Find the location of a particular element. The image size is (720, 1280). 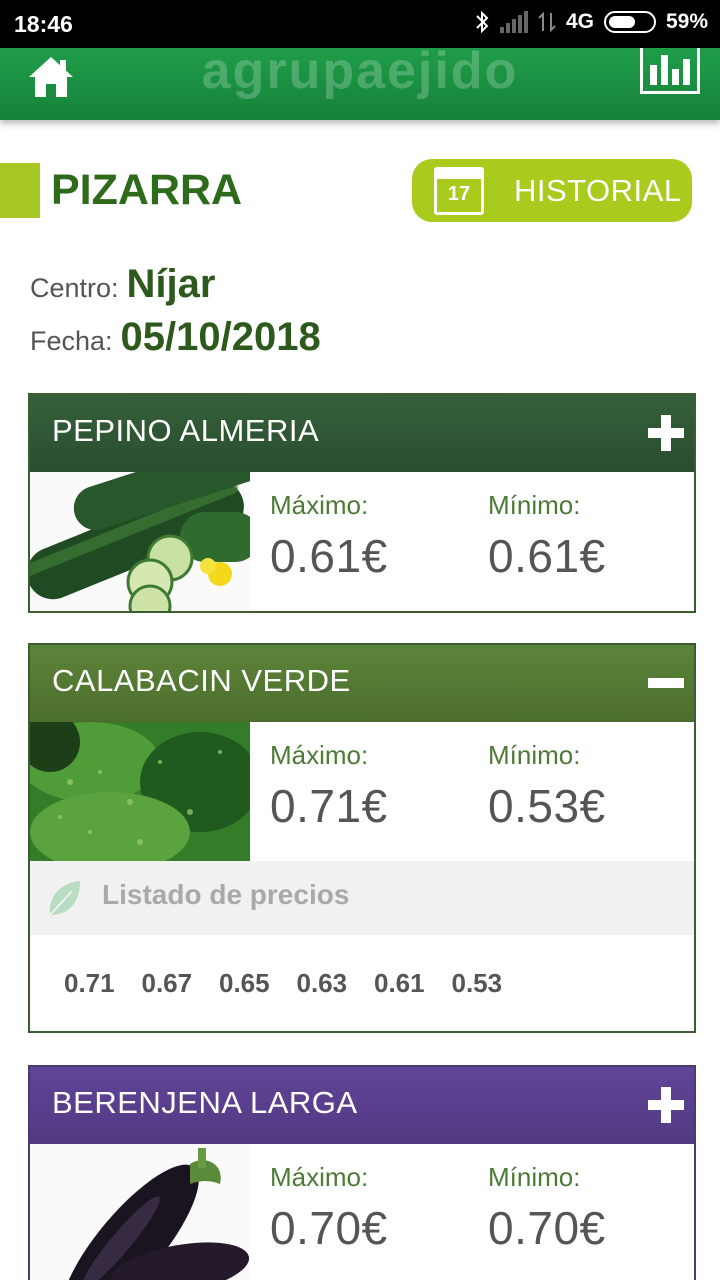

max-price: Máximo: 0.71€ is located at coordinates (329, 786).